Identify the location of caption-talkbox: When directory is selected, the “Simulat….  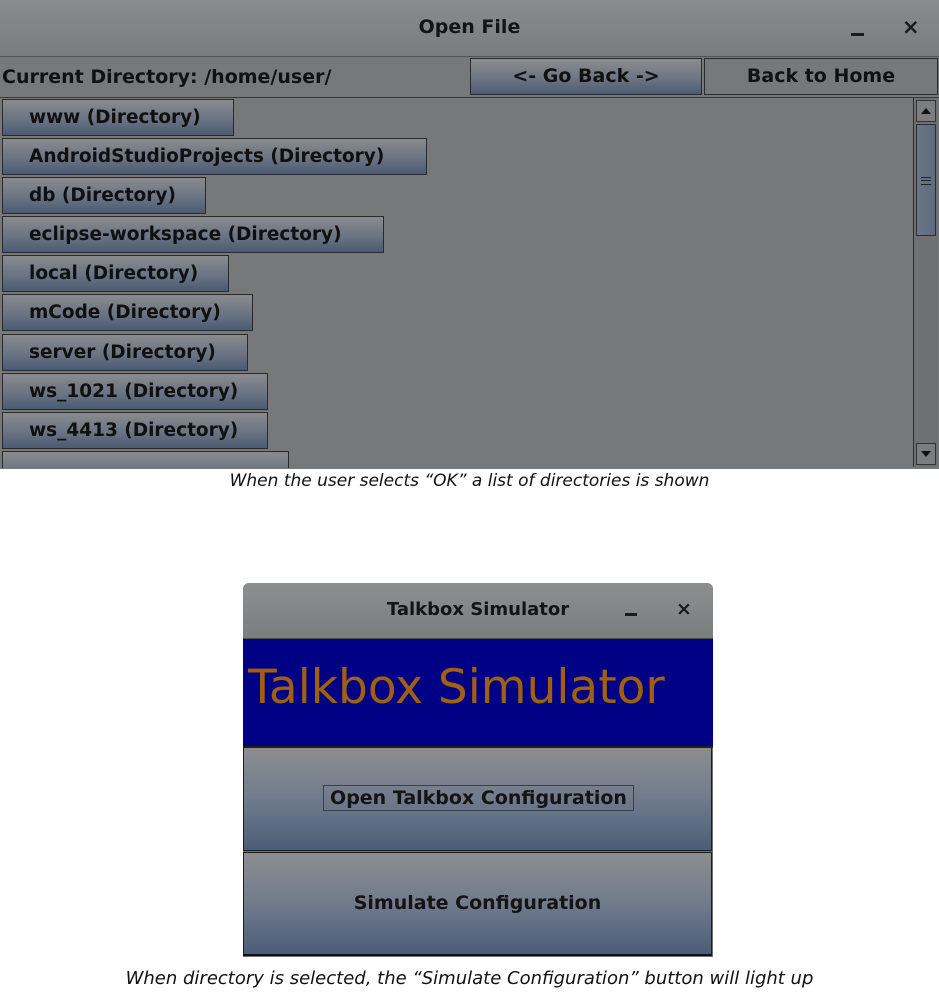
(469, 978).